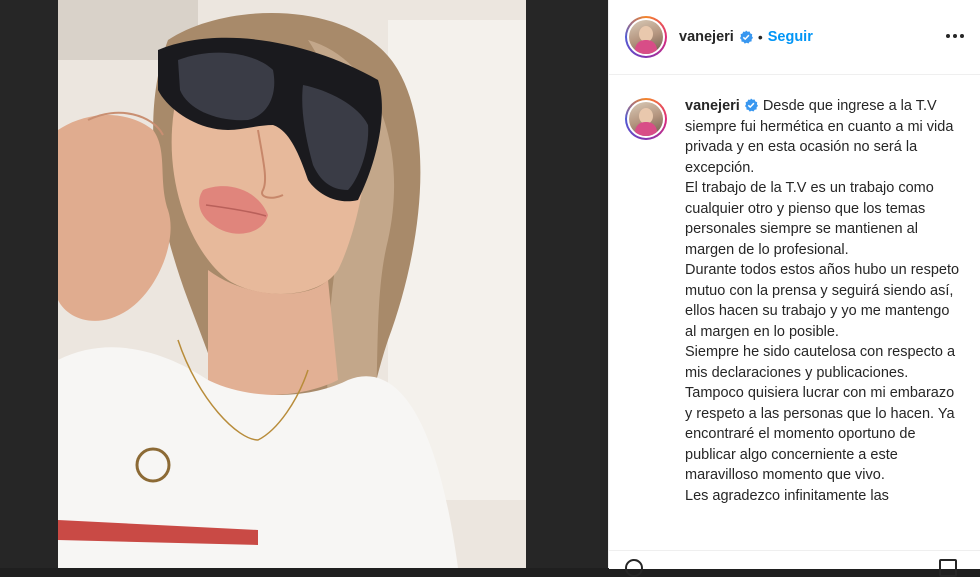 The height and width of the screenshot is (577, 980). I want to click on post-header: vanejeri • Seguir, so click(794, 37).